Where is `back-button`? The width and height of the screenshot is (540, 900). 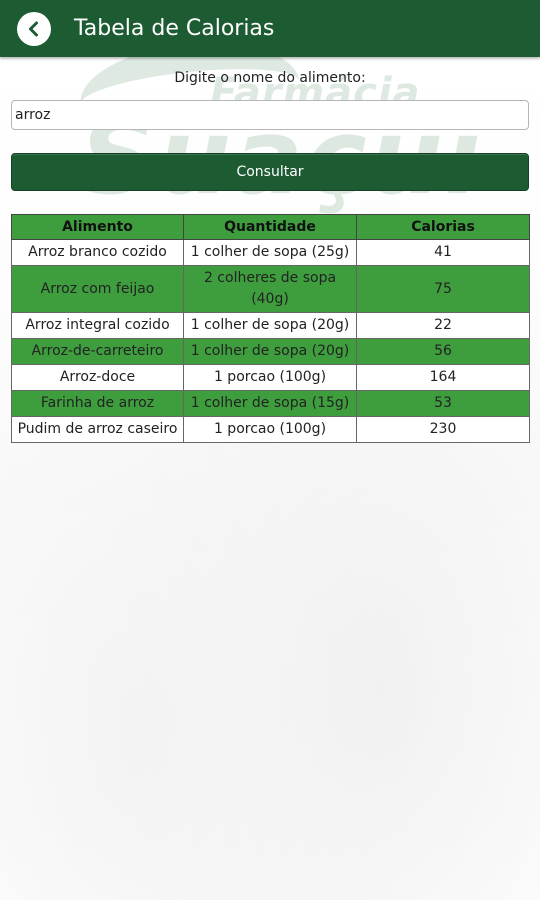
back-button is located at coordinates (34, 28).